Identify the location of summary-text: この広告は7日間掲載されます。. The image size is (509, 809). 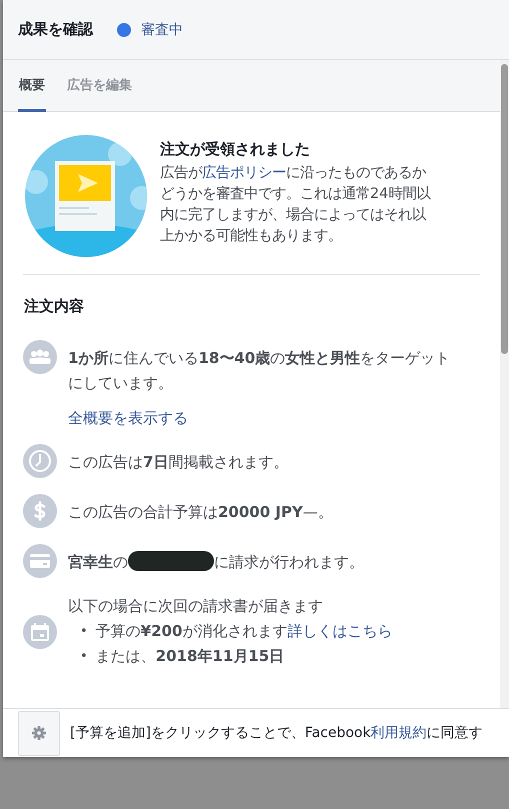
(178, 462).